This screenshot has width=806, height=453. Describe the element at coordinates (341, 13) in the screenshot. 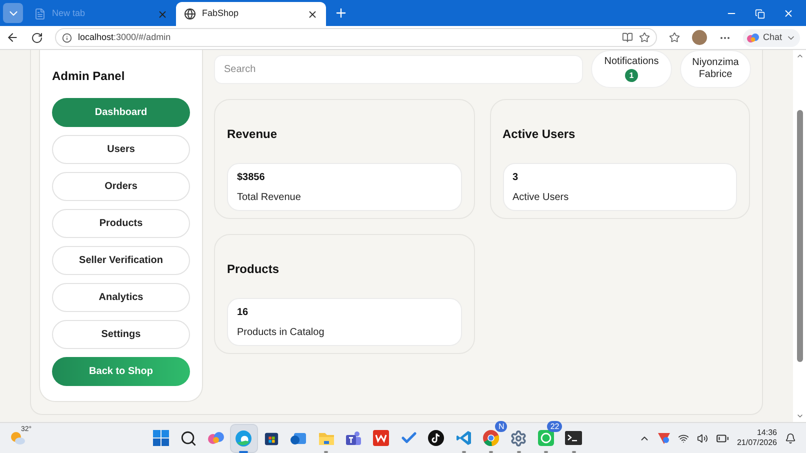

I see `new-tab-icon` at that location.